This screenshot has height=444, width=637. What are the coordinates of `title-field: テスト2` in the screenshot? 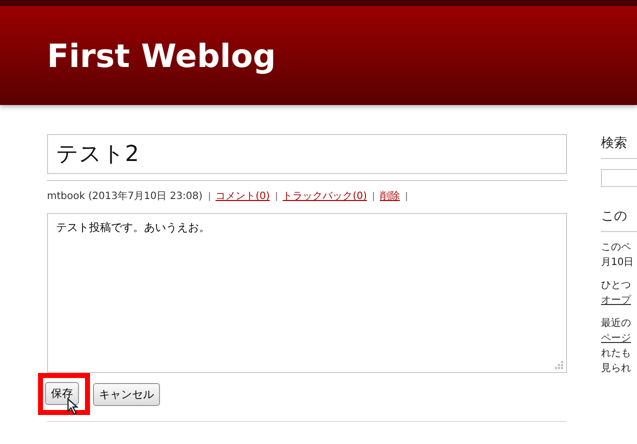 It's located at (307, 154).